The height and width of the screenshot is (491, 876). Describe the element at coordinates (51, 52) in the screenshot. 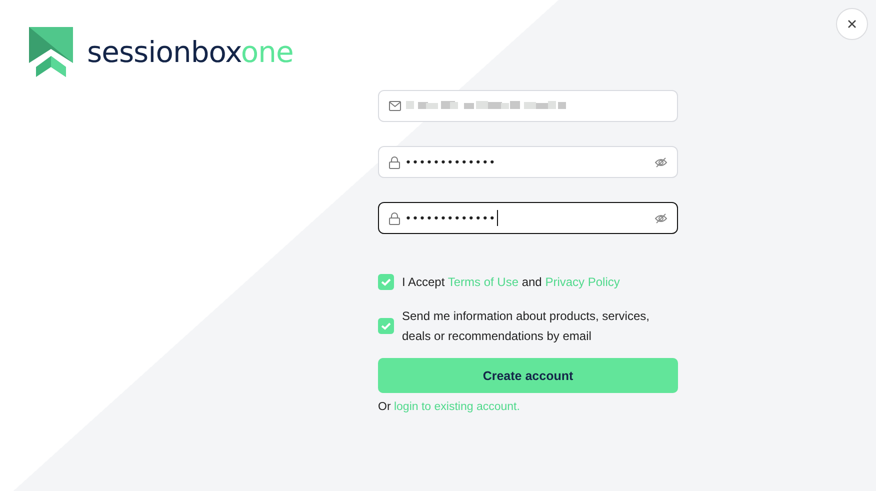

I see `logo-icon` at that location.